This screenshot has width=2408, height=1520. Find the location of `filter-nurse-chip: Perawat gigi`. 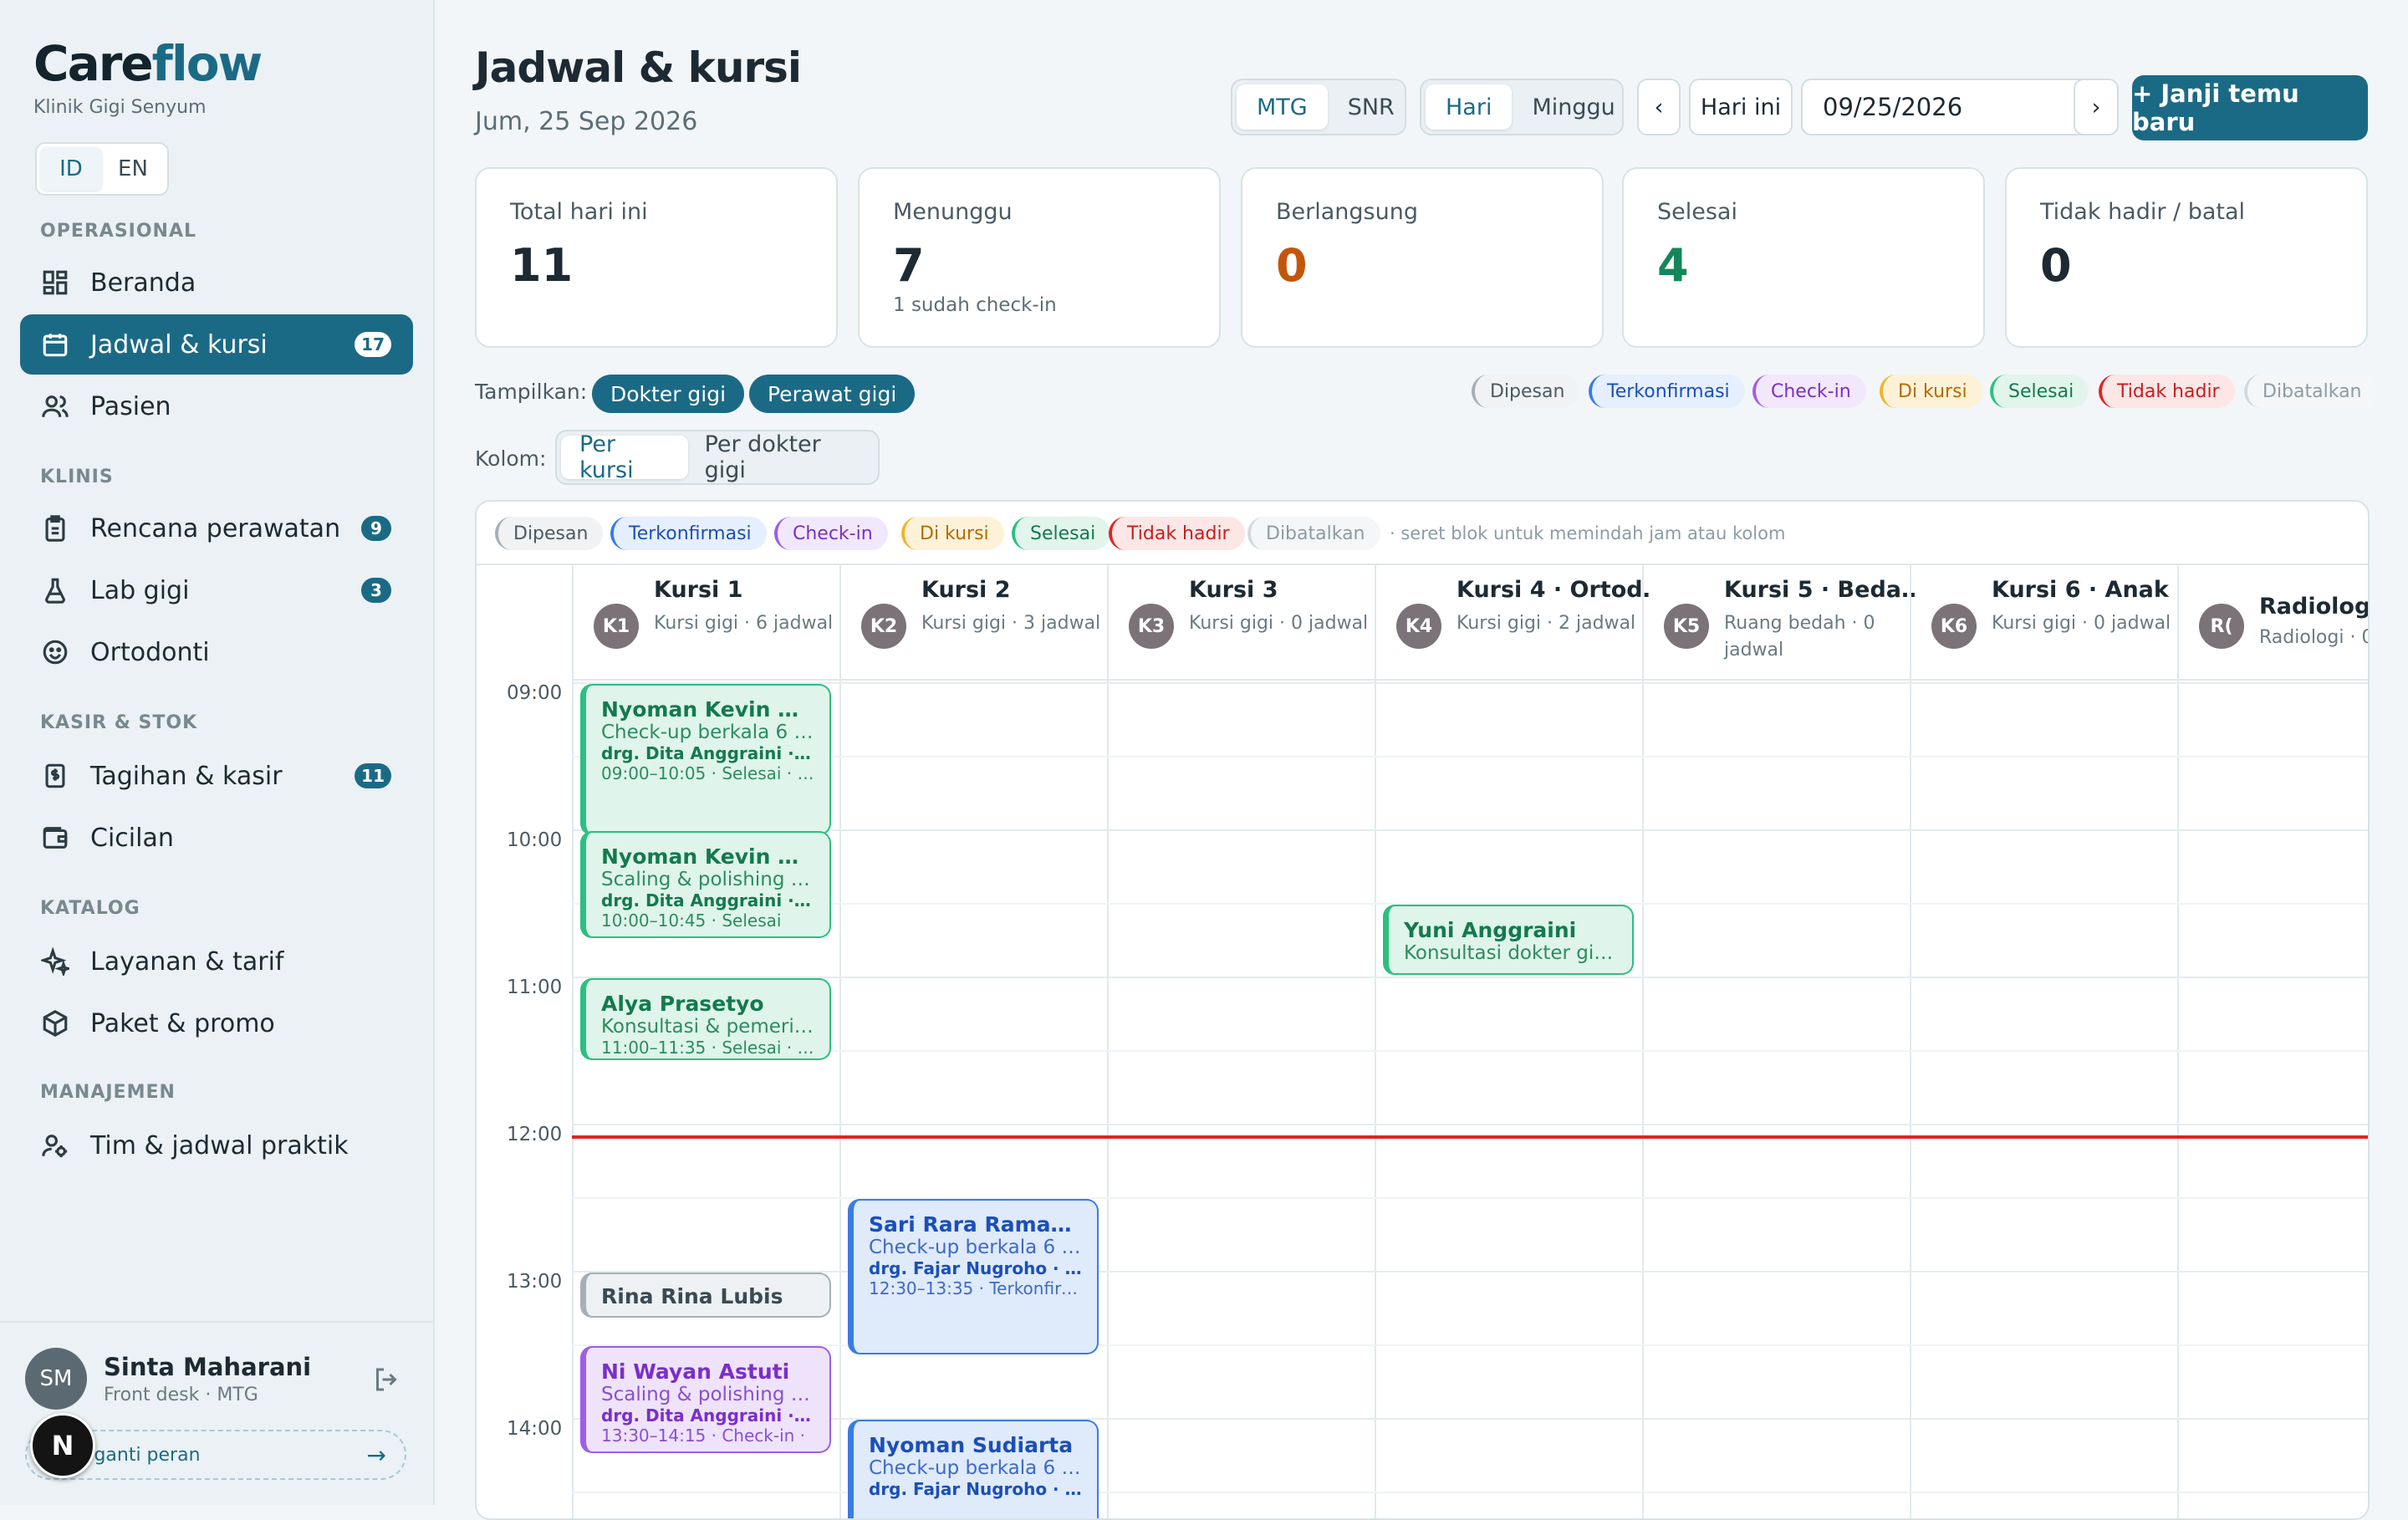

filter-nurse-chip: Perawat gigi is located at coordinates (833, 394).